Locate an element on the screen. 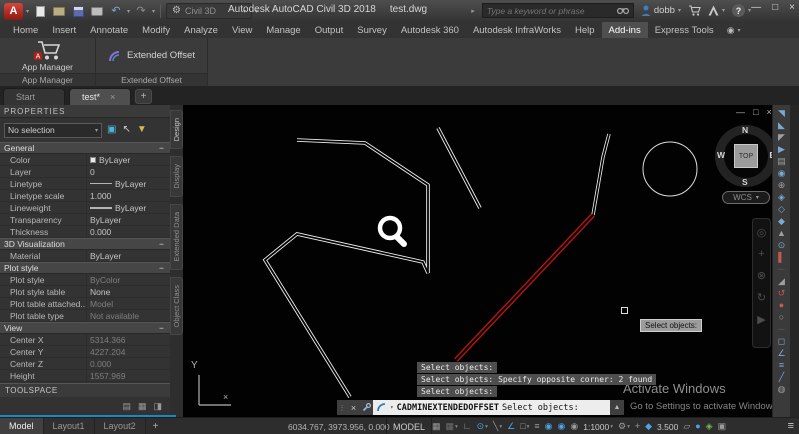 Image resolution: width=799 pixels, height=434 pixels. file-tab: Start is located at coordinates (34, 96).